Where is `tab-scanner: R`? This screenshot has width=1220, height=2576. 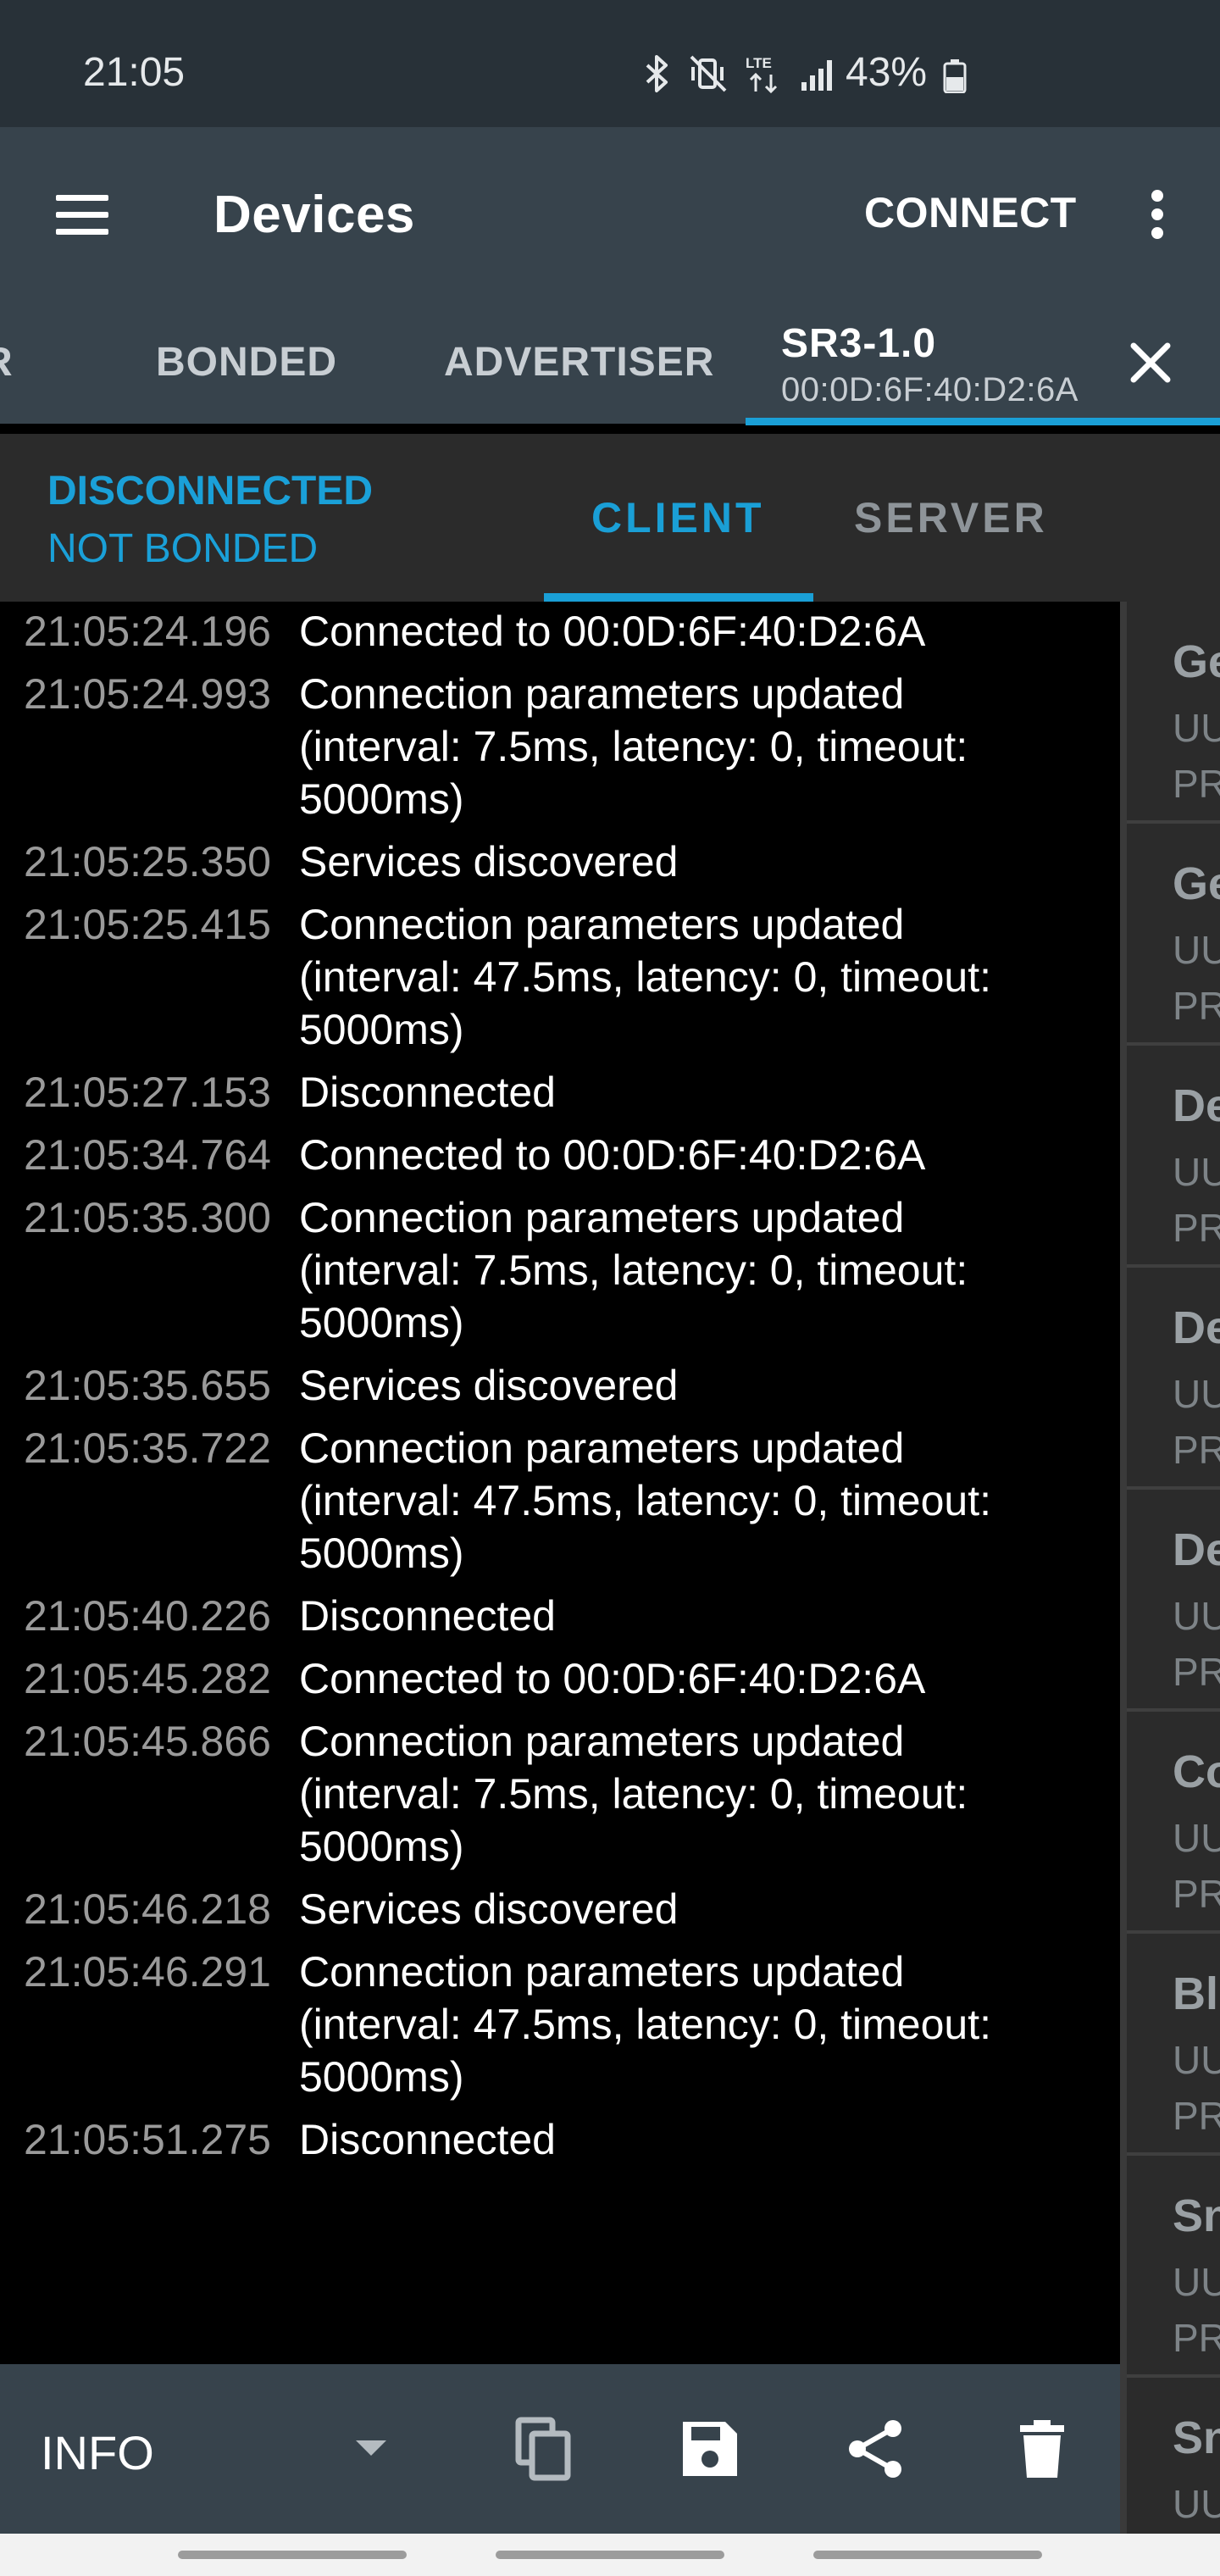
tab-scanner: R is located at coordinates (17, 360).